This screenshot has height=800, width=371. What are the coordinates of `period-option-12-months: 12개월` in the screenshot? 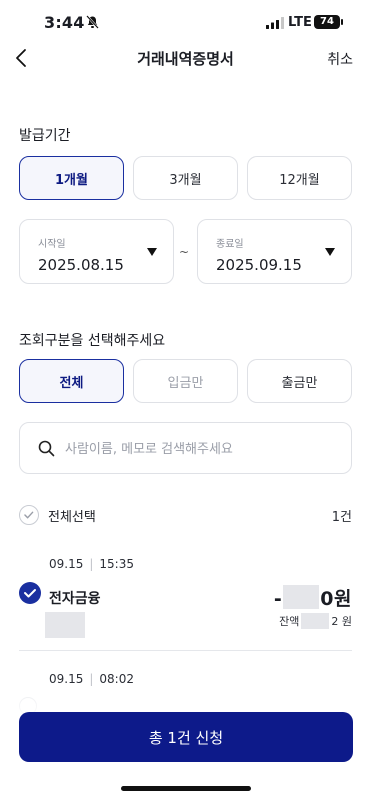 It's located at (299, 178).